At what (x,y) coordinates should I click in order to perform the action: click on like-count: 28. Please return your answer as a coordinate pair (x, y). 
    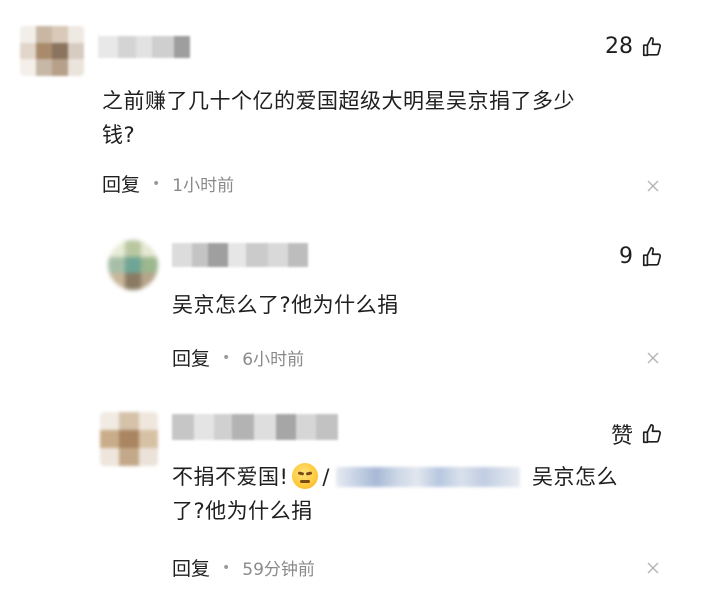
    Looking at the image, I should click on (619, 46).